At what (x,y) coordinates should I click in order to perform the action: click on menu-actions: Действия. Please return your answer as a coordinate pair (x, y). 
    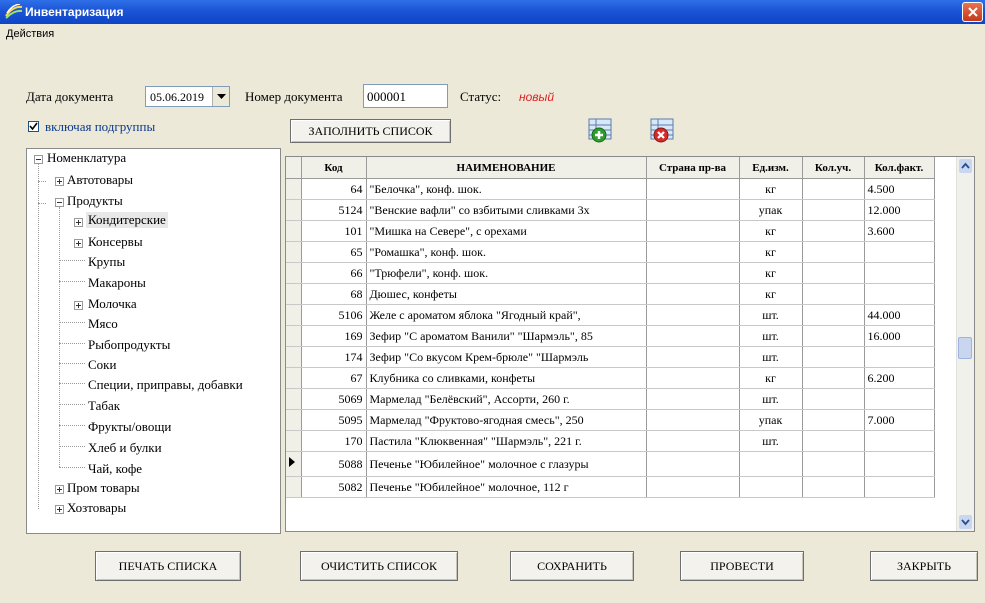
    Looking at the image, I should click on (30, 34).